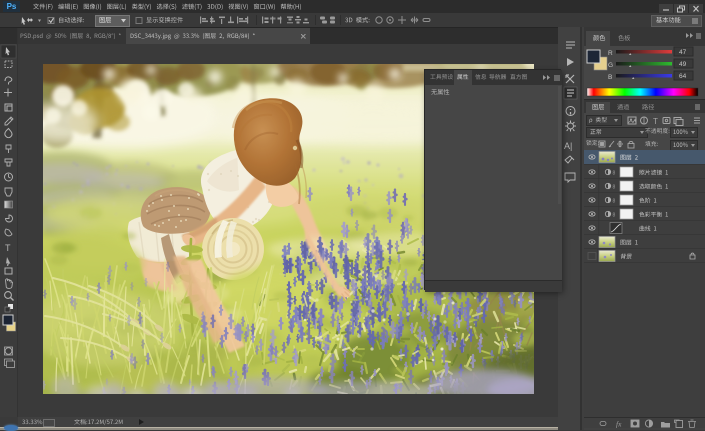  What do you see at coordinates (683, 76) in the screenshot?
I see `svg-text: 64` at bounding box center [683, 76].